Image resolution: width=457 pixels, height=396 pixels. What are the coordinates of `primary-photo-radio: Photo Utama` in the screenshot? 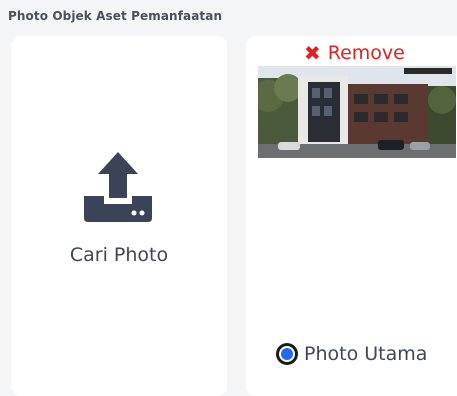 It's located at (351, 354).